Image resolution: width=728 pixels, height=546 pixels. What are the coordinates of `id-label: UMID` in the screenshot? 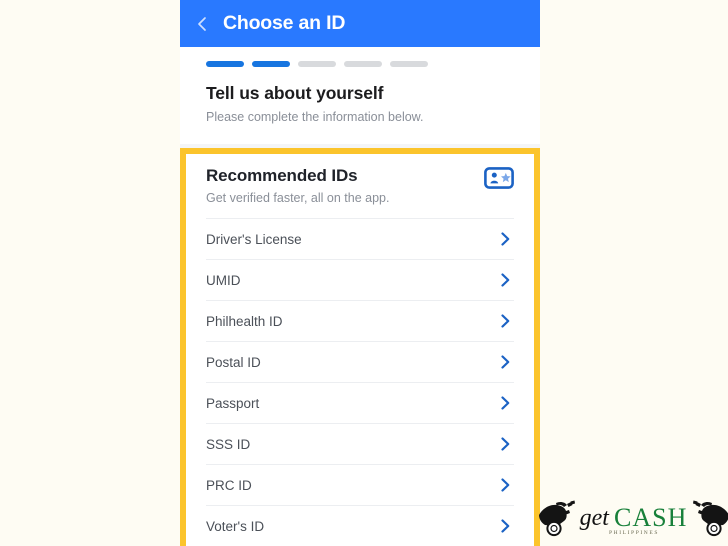 It's located at (223, 280).